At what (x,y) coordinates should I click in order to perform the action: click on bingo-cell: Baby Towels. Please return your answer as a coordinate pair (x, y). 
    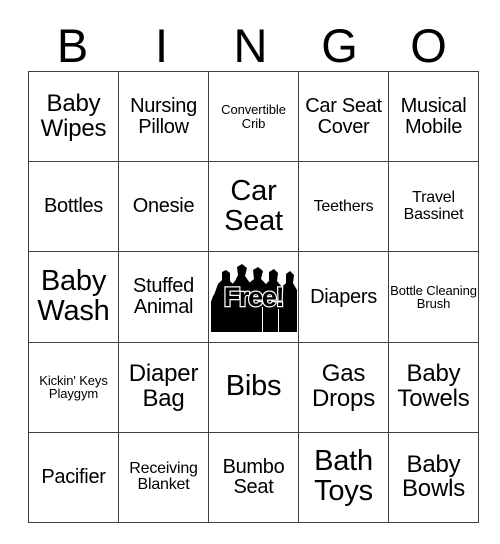
    Looking at the image, I should click on (433, 387).